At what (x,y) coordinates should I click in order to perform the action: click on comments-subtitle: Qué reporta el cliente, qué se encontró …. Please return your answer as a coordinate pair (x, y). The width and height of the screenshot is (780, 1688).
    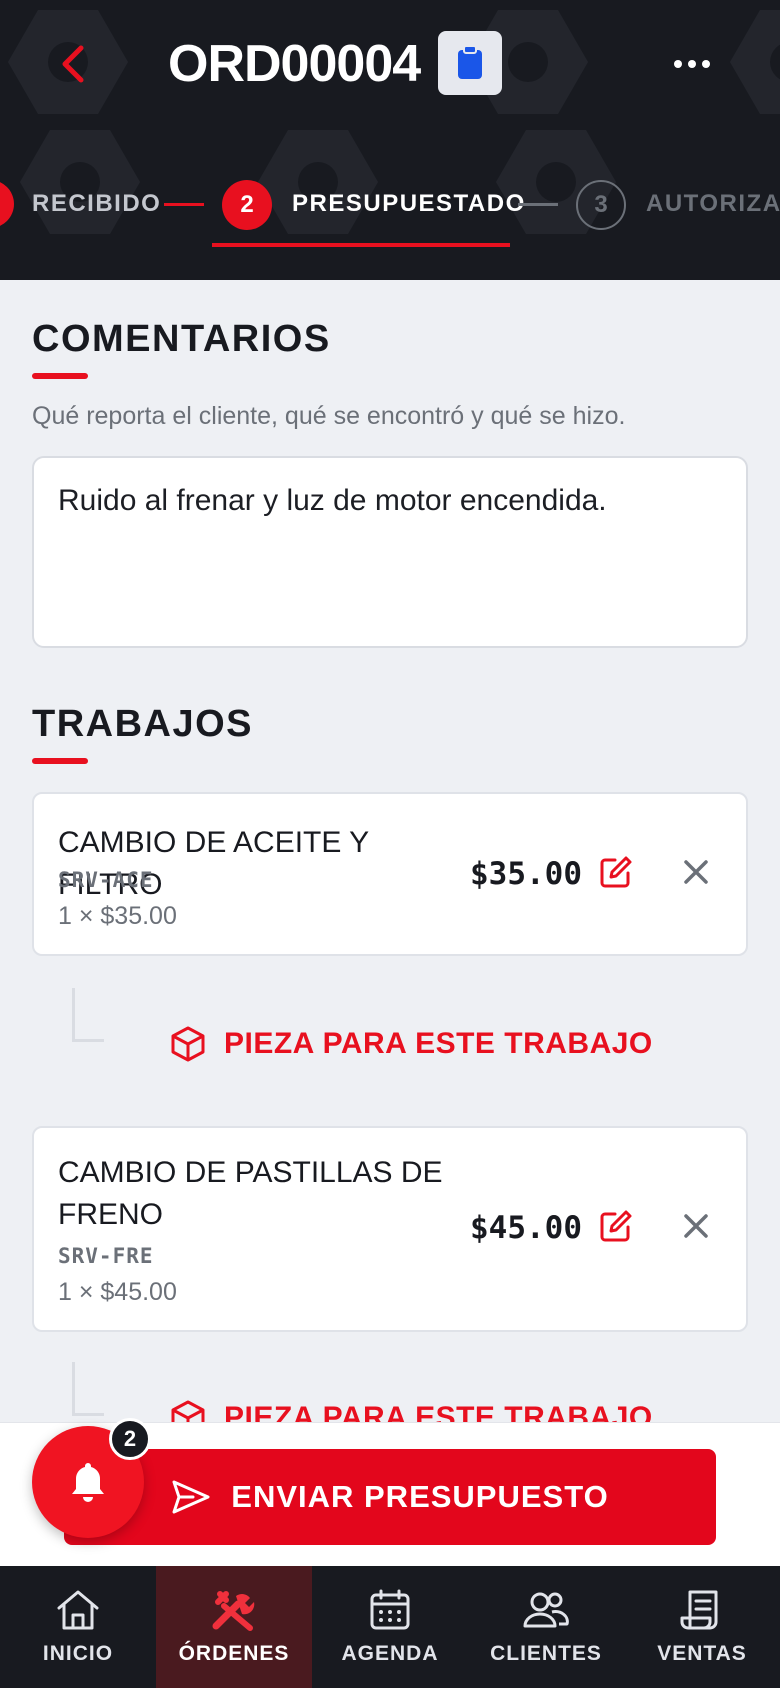
    Looking at the image, I should click on (329, 416).